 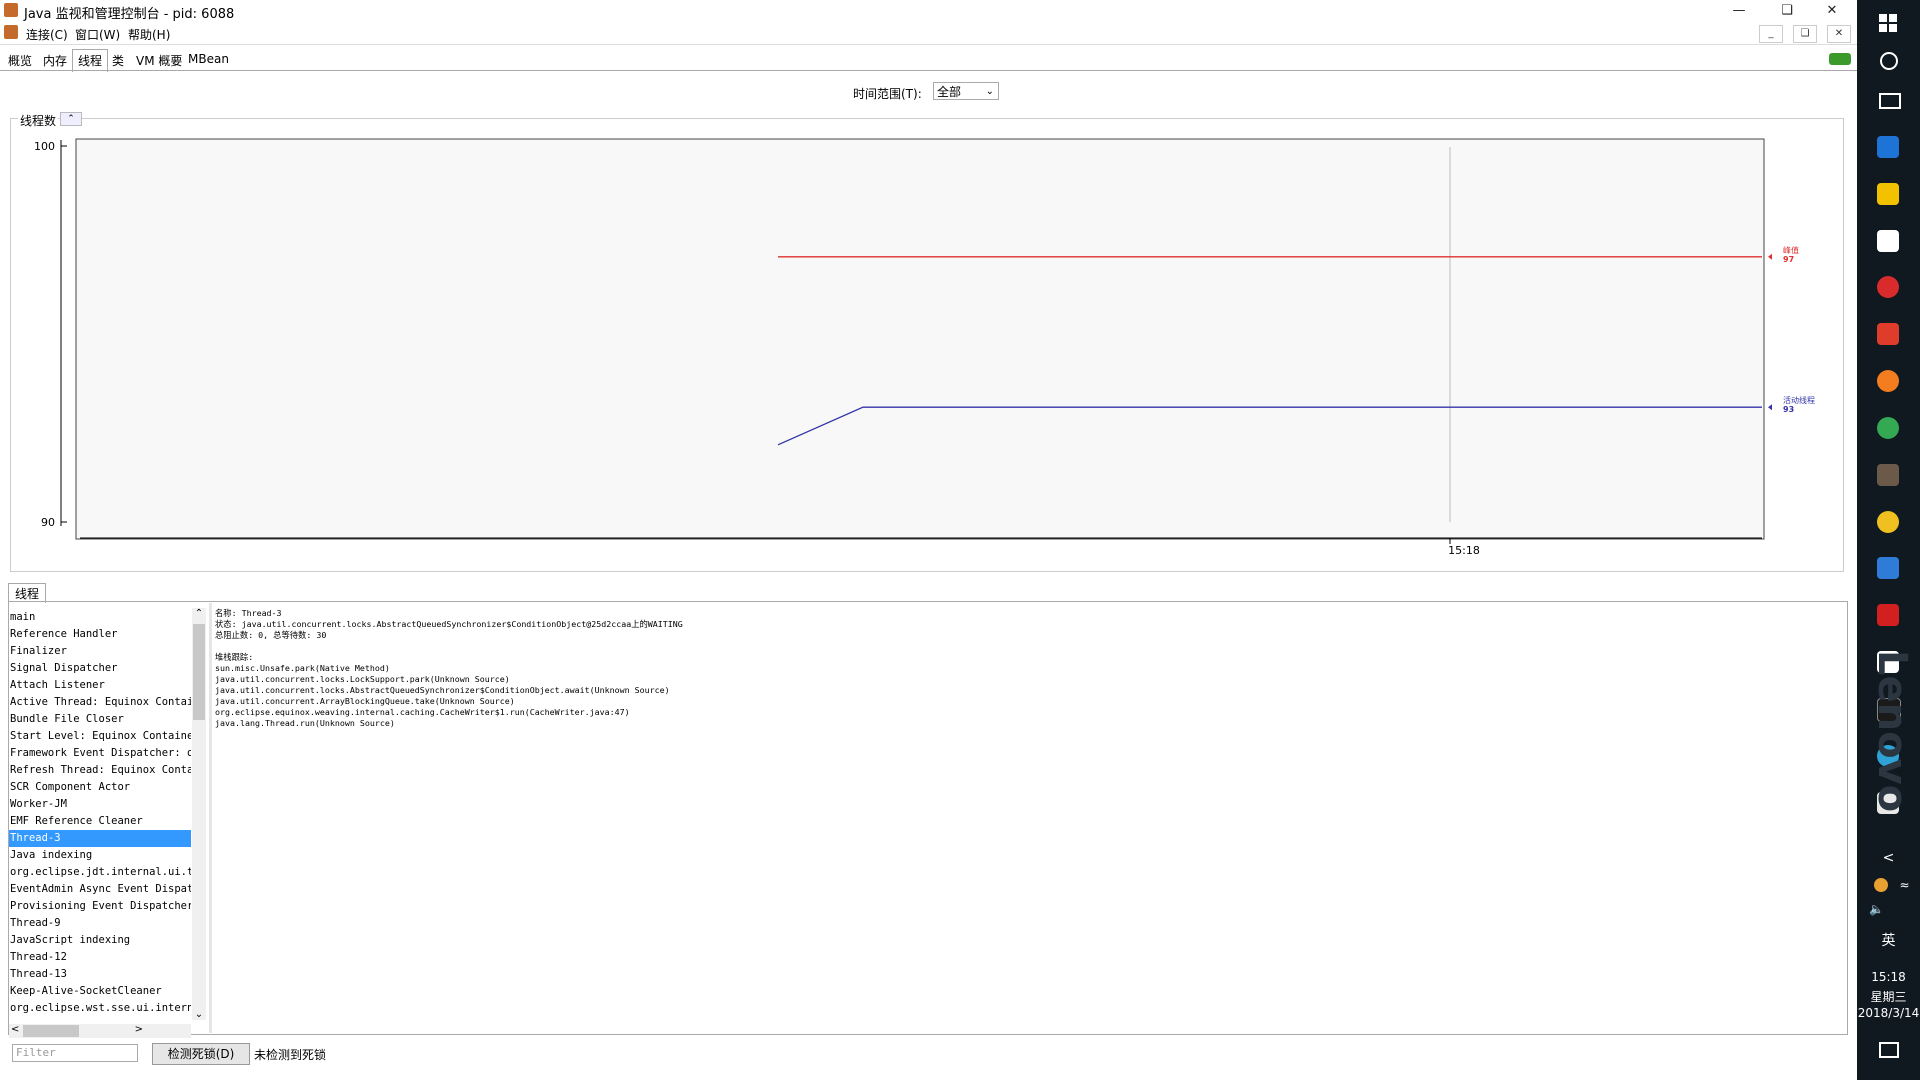 I want to click on thread-list-item: Thread-12, so click(x=100, y=957).